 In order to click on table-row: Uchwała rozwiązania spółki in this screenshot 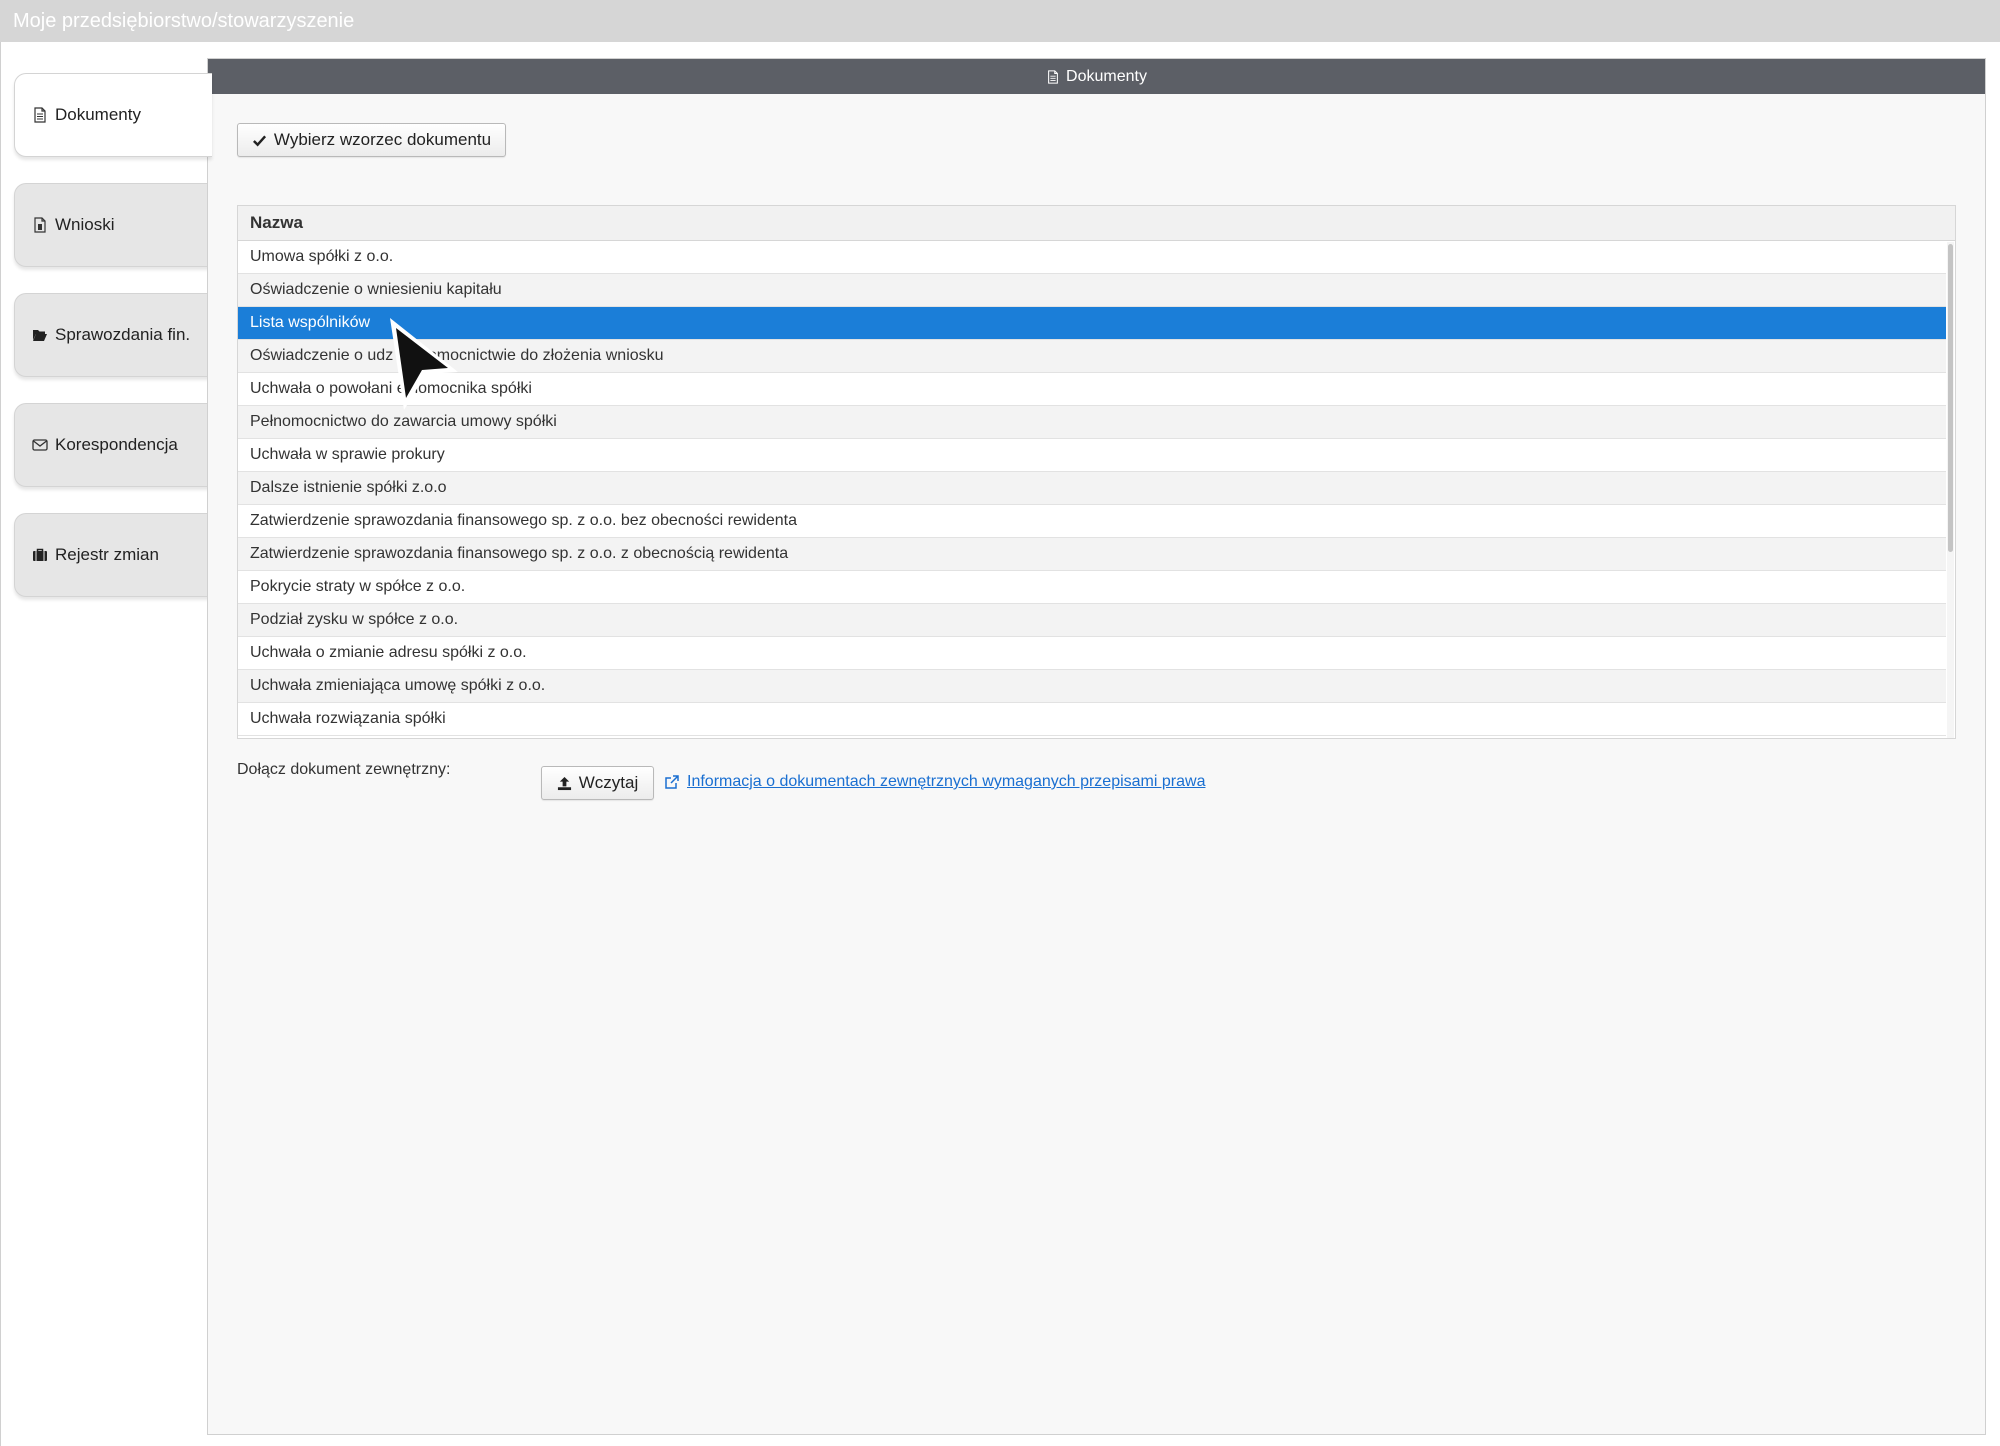, I will do `click(1092, 719)`.